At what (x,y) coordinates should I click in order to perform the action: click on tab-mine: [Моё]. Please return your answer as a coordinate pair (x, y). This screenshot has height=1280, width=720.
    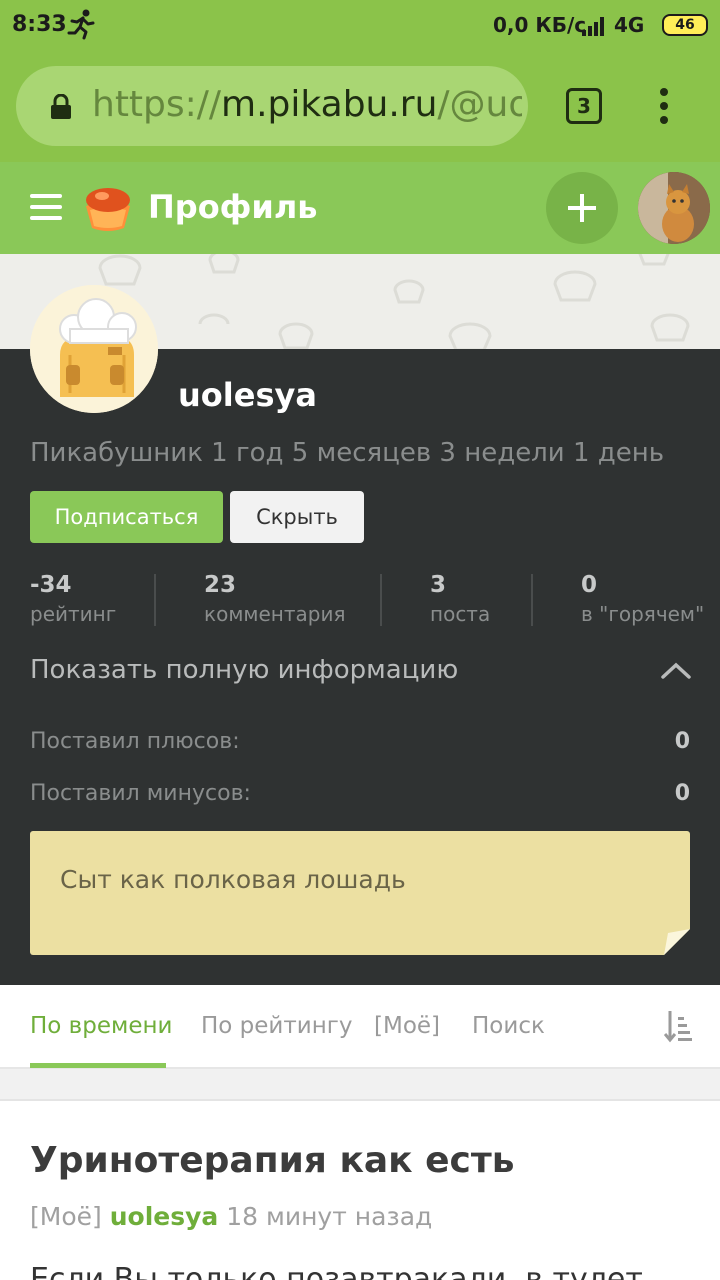
    Looking at the image, I should click on (407, 1026).